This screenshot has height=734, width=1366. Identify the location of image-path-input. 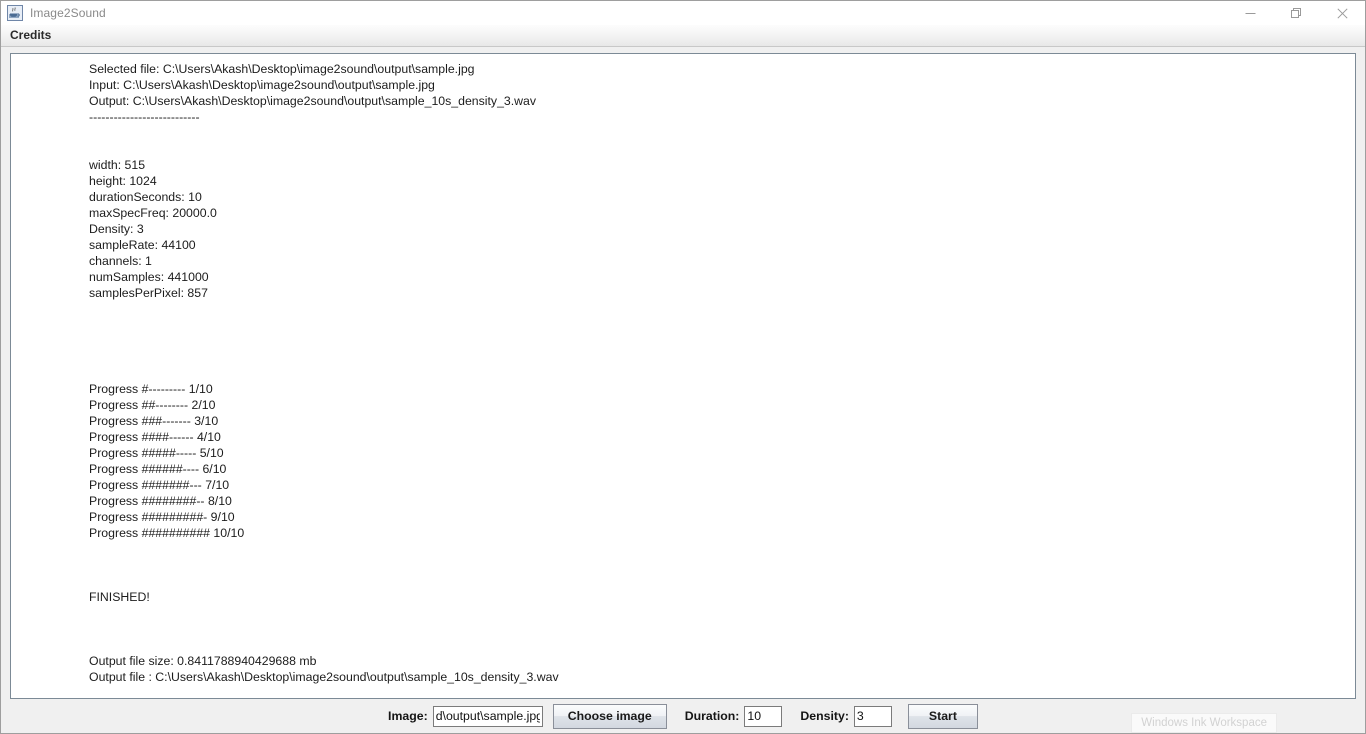
(487, 716).